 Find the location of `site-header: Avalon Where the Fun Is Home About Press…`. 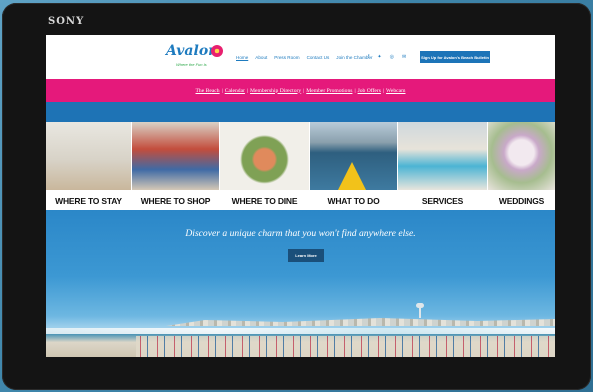

site-header: Avalon Where the Fun Is Home About Press… is located at coordinates (300, 57).